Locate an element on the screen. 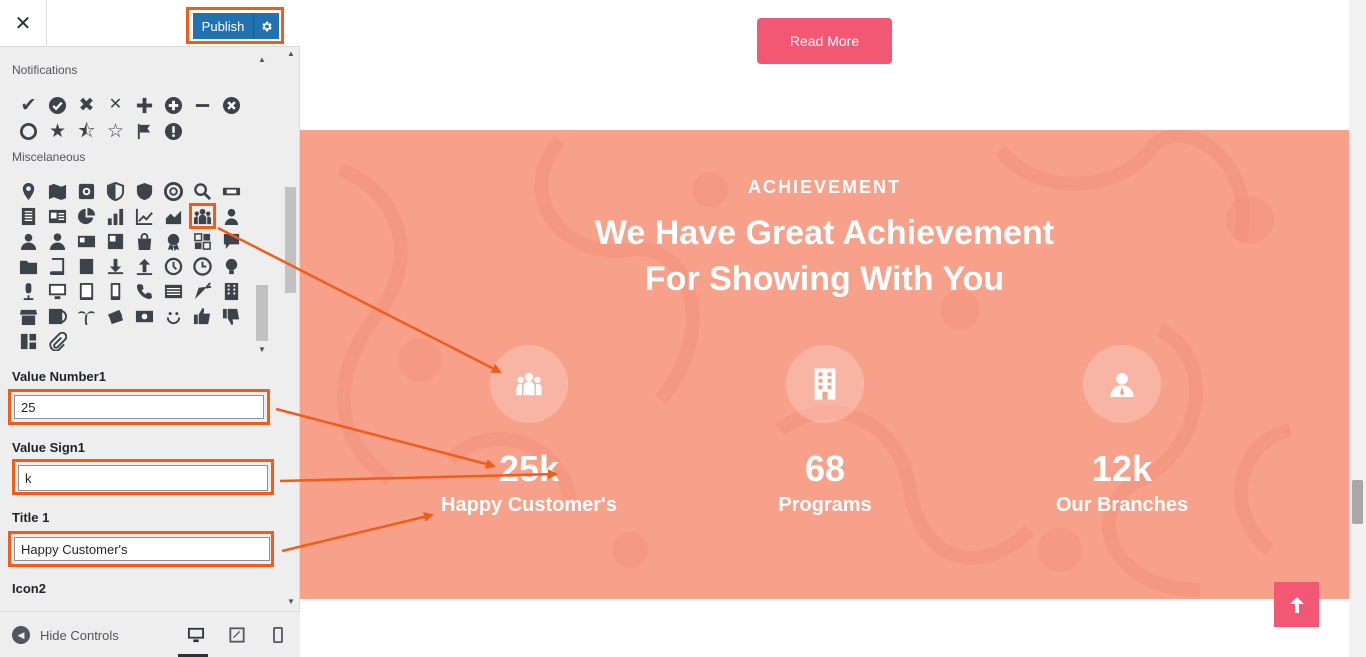 The height and width of the screenshot is (657, 1366). scroll-down-arrow-icon: ▼ is located at coordinates (262, 349).